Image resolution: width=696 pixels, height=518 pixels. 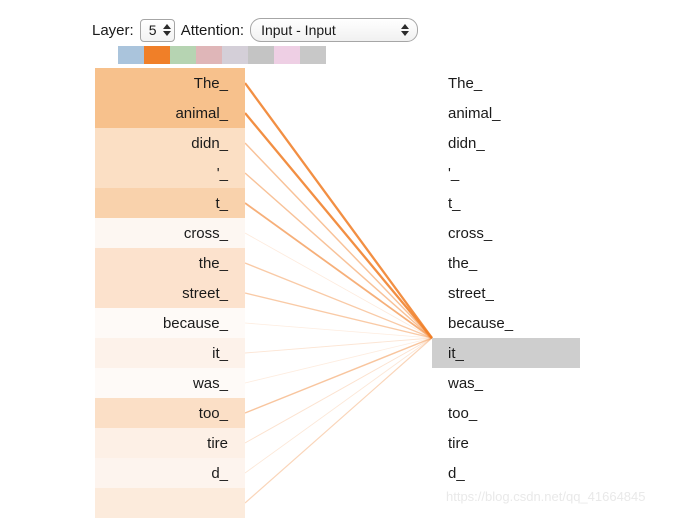 I want to click on target-token-label: because_, so click(x=481, y=323).